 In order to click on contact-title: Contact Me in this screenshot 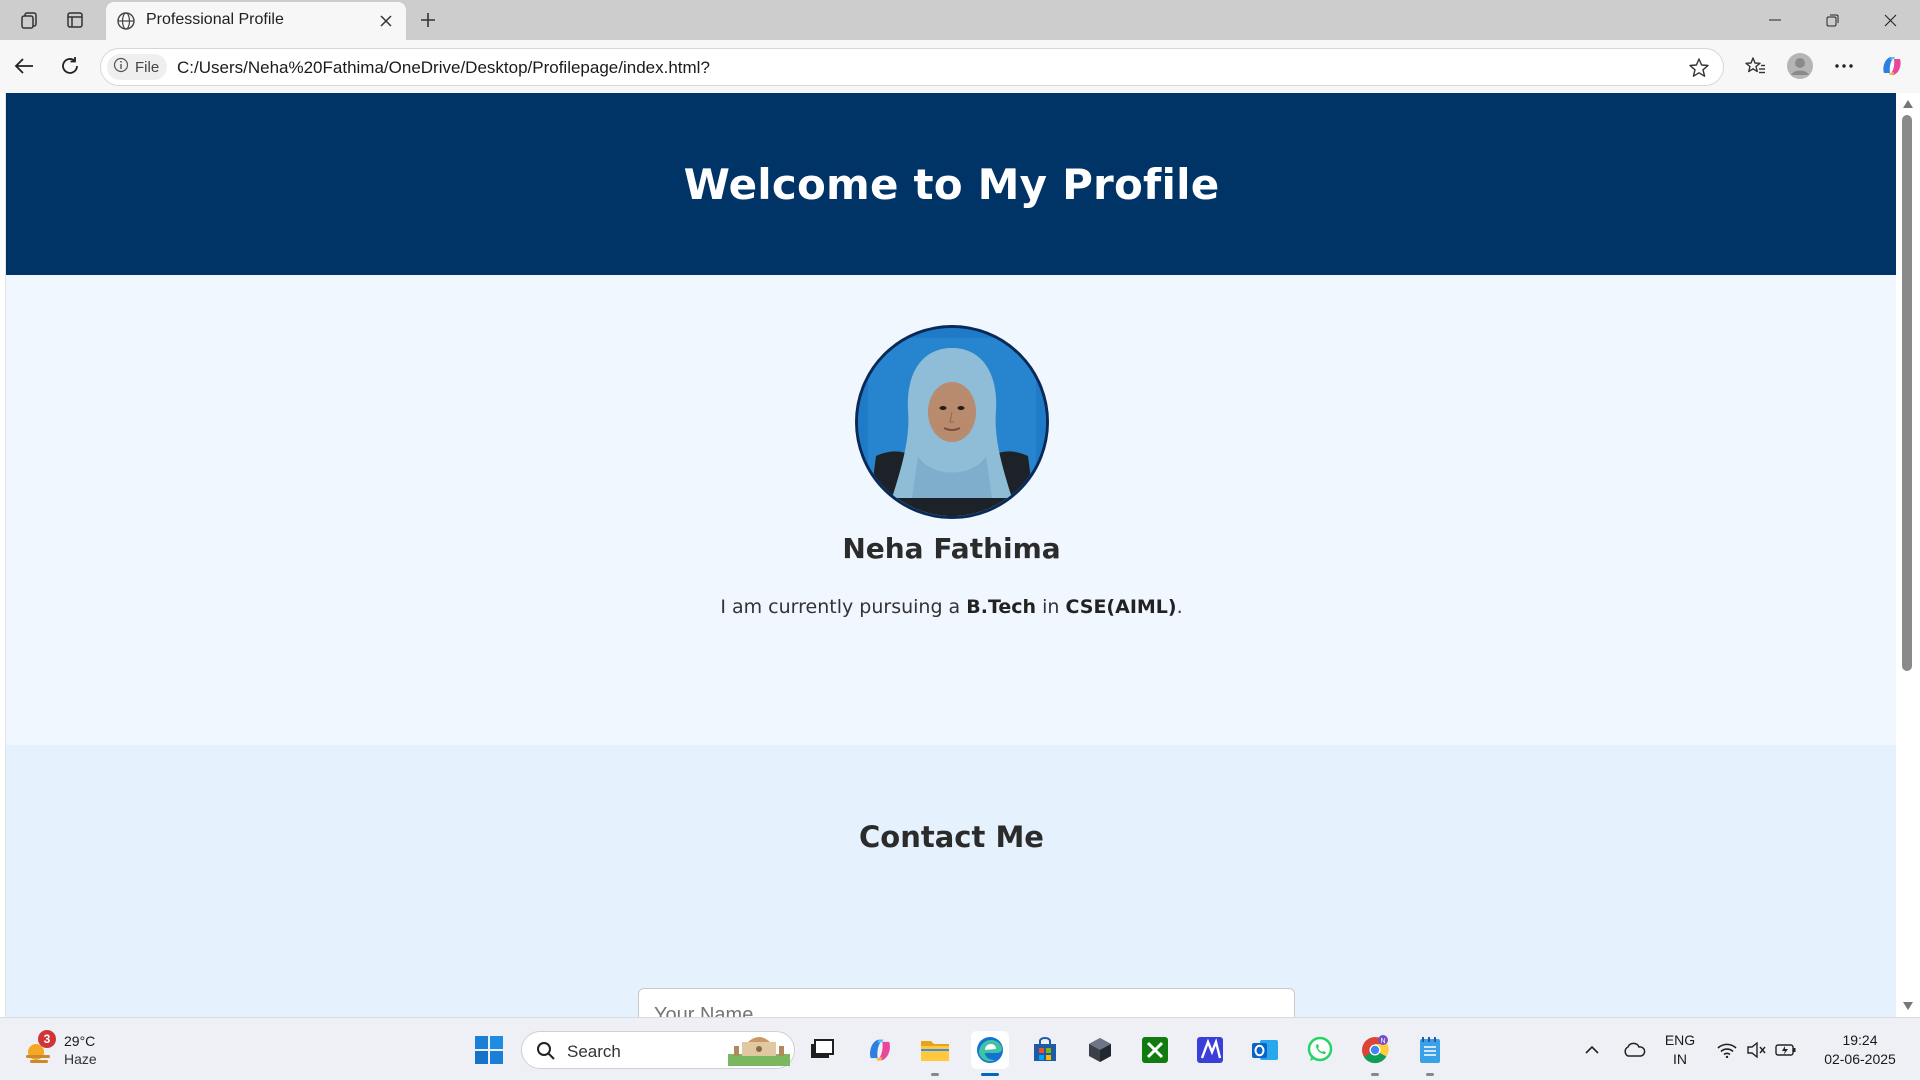, I will do `click(951, 837)`.